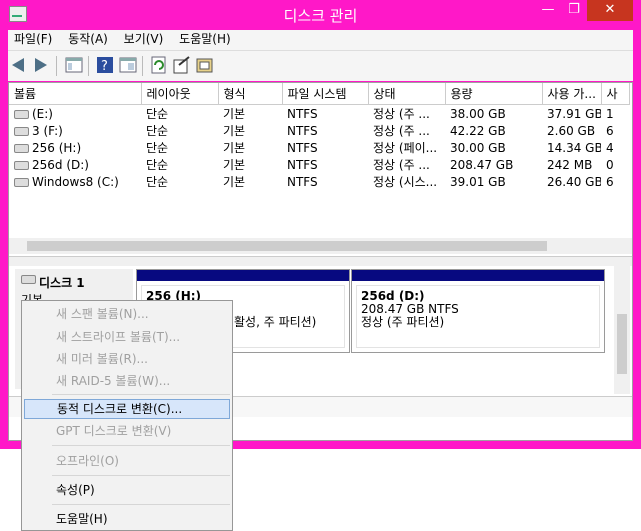 This screenshot has width=641, height=531. Describe the element at coordinates (610, 147) in the screenshot. I see `free-cell: 4` at that location.